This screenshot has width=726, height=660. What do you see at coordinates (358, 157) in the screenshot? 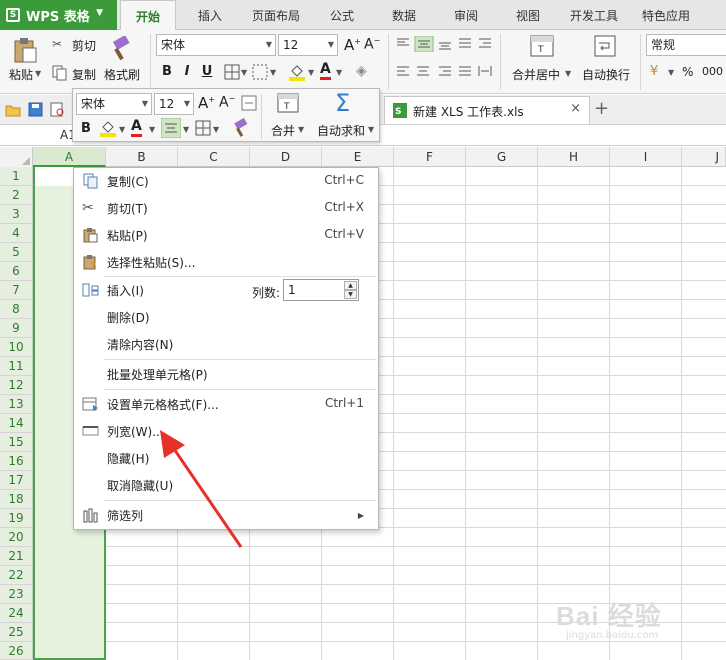
I see `column-header: E` at bounding box center [358, 157].